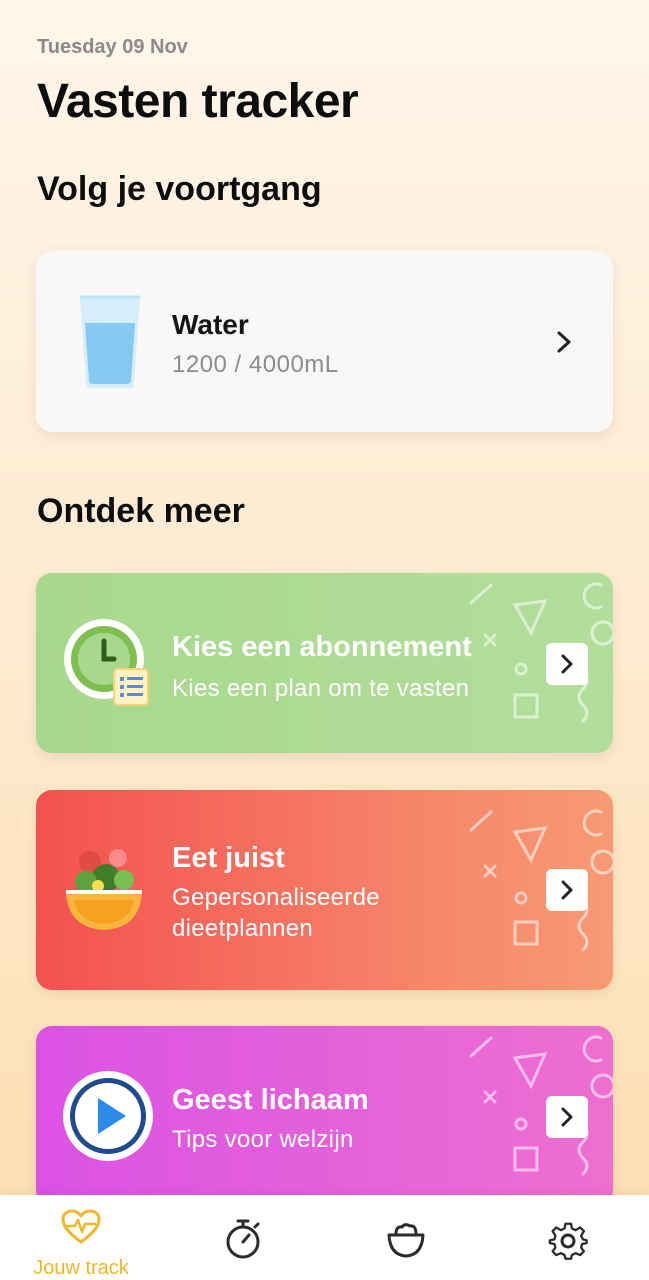 The image size is (649, 1280). I want to click on nav-item-track: Jouw track, so click(81, 1237).